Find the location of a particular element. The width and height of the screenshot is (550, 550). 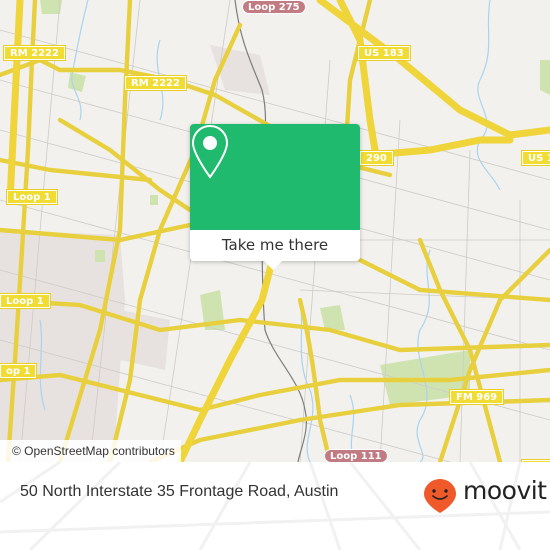

road-label-loop-1-south: op 1 is located at coordinates (19, 371).